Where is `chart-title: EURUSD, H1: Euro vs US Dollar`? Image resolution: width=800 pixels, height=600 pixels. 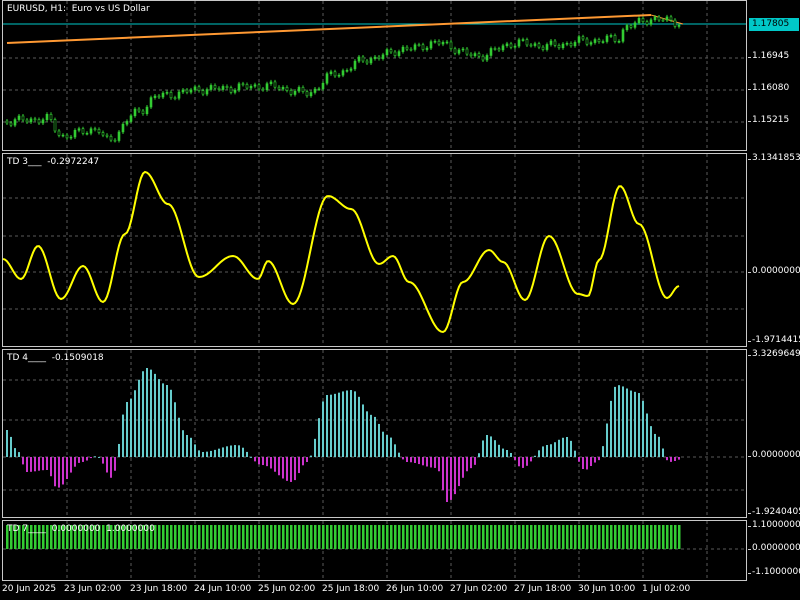
chart-title: EURUSD, H1: Euro vs US Dollar is located at coordinates (78, 9).